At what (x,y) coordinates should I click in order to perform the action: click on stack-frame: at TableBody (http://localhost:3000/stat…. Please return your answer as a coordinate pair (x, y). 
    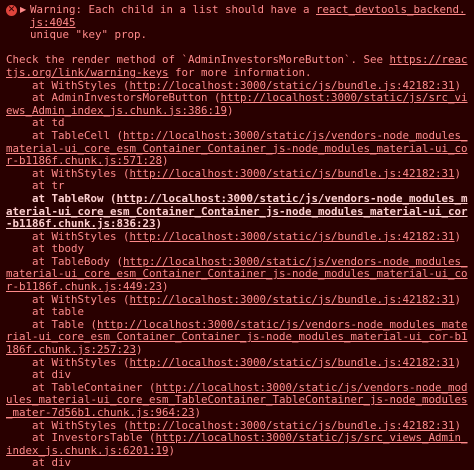
    Looking at the image, I should click on (237, 274).